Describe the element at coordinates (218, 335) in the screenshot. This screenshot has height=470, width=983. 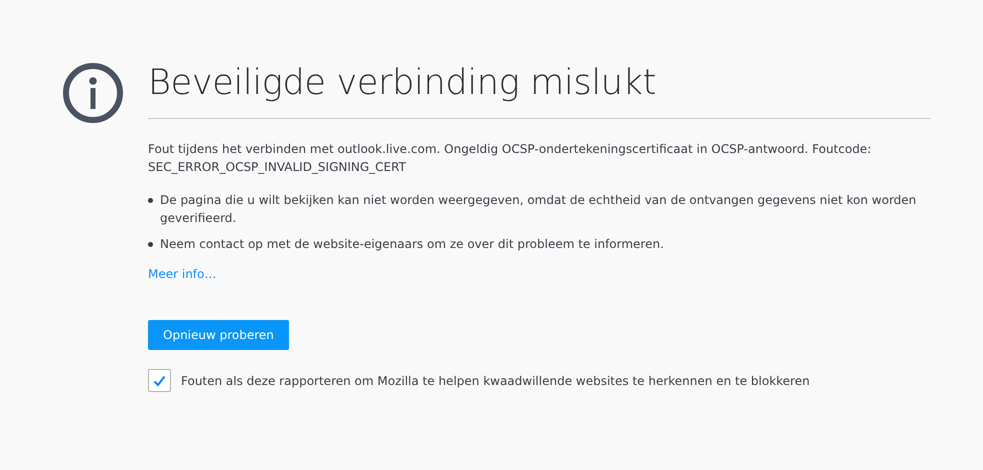
I see `retry-button: Opnieuw proberen` at that location.